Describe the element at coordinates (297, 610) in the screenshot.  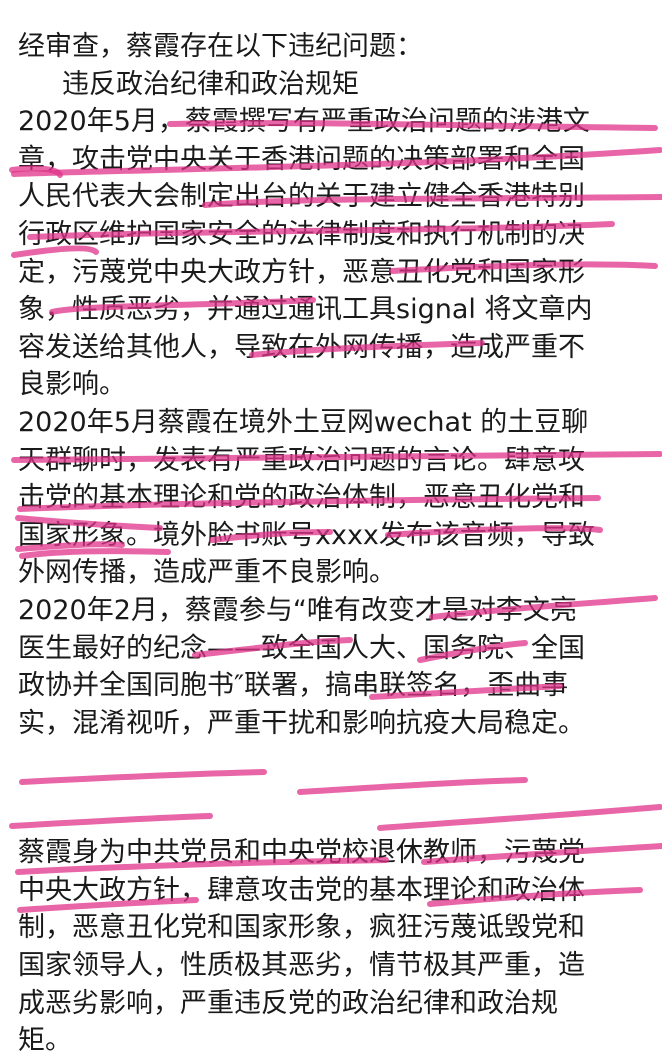
I see `text-line: 2020年2月，蔡霞参与“唯有改变才是对李文亮` at that location.